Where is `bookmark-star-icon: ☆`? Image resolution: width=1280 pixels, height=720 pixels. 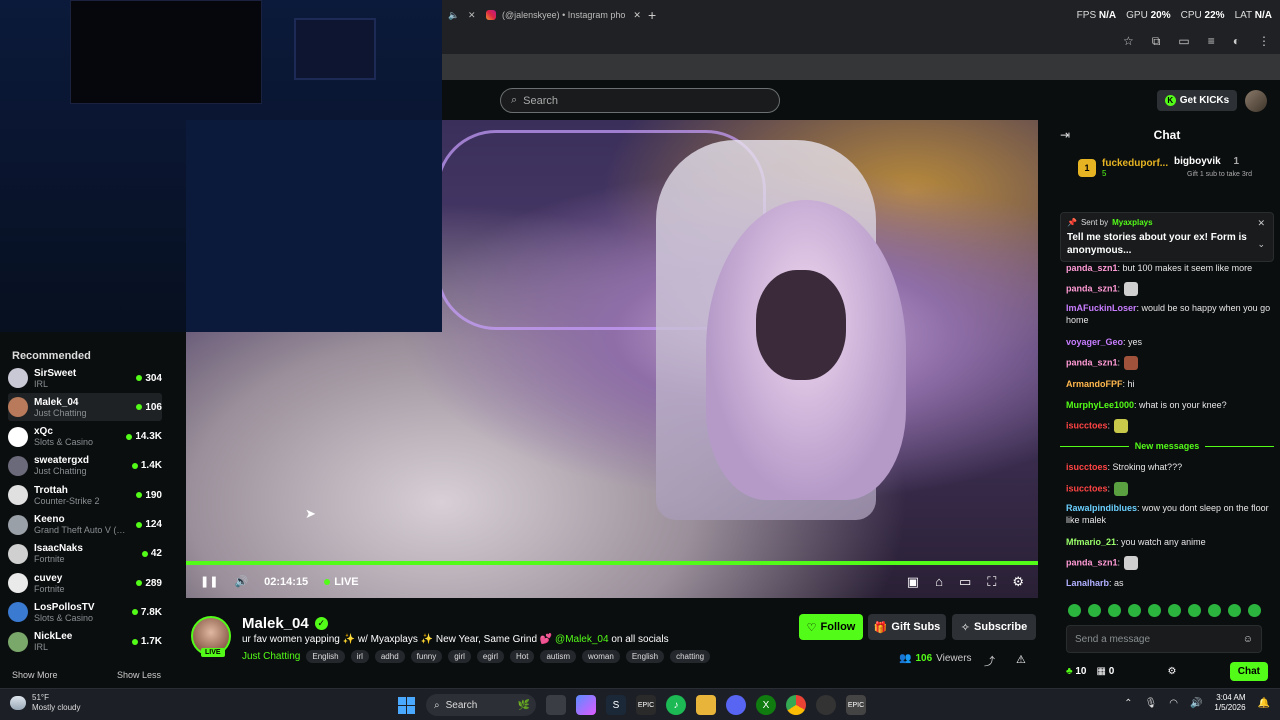
bookmark-star-icon: ☆ is located at coordinates (1128, 41).